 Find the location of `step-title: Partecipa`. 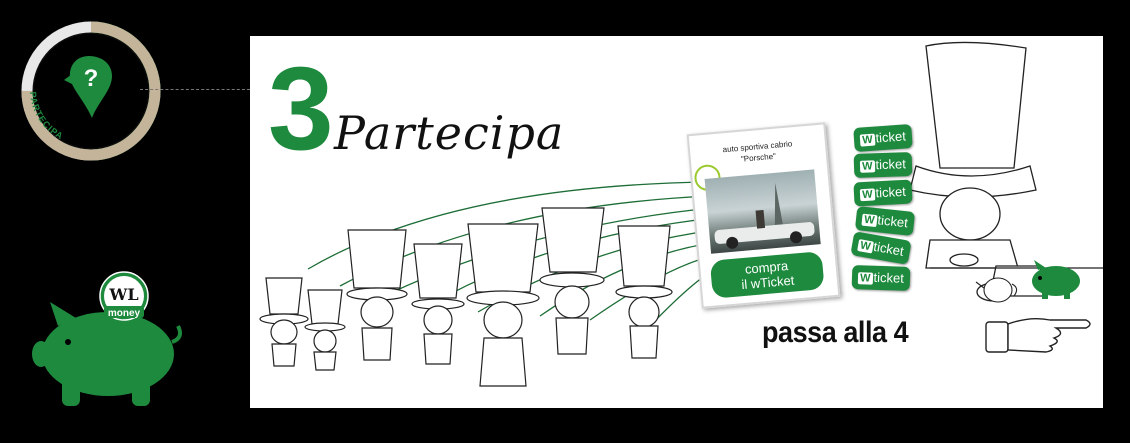

step-title: Partecipa is located at coordinates (449, 133).